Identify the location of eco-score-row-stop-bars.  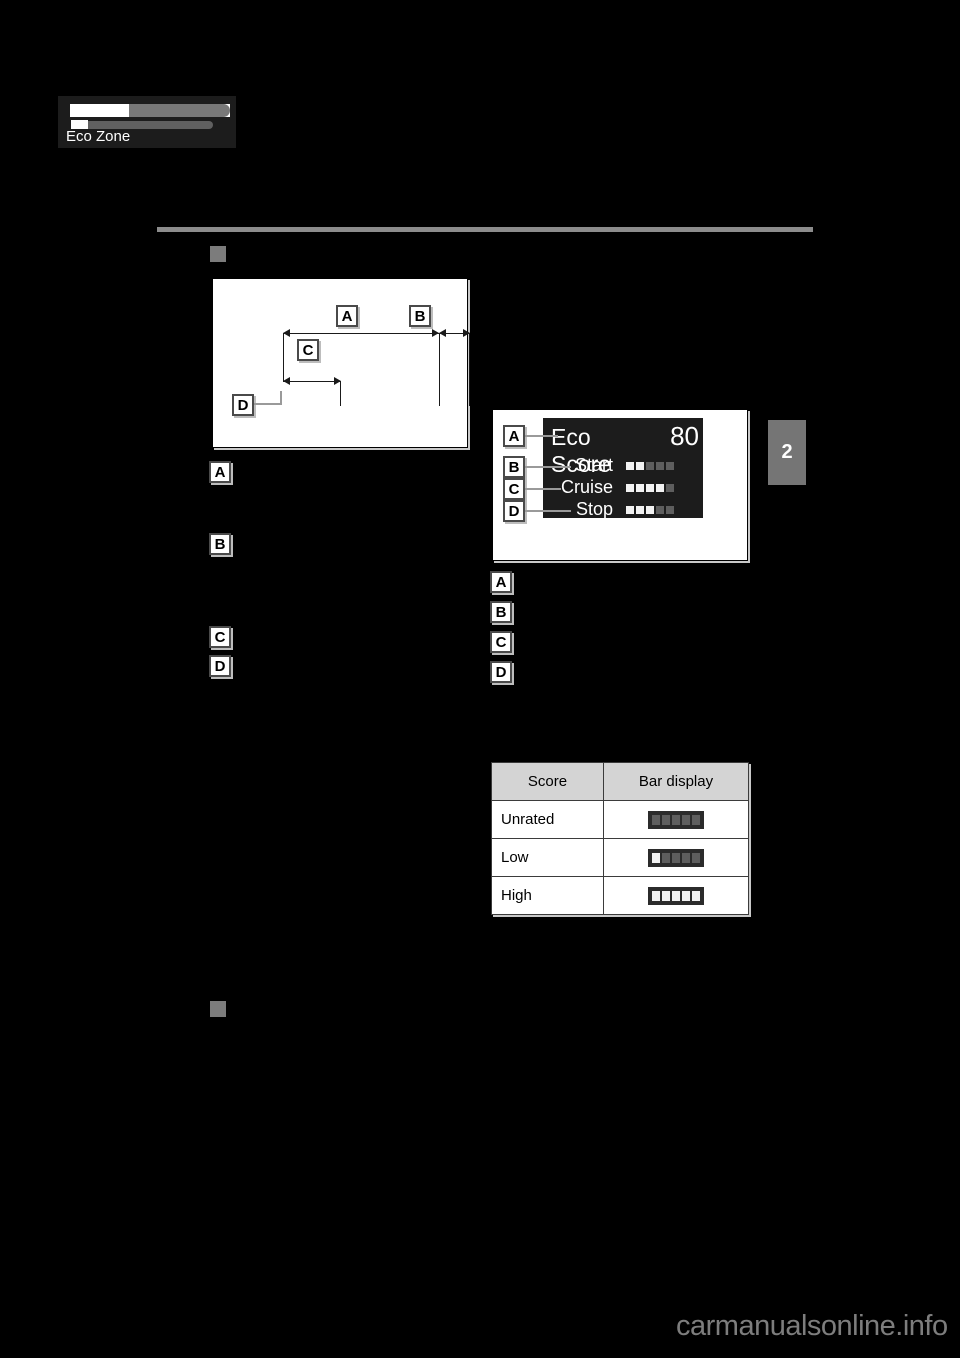
(650, 509).